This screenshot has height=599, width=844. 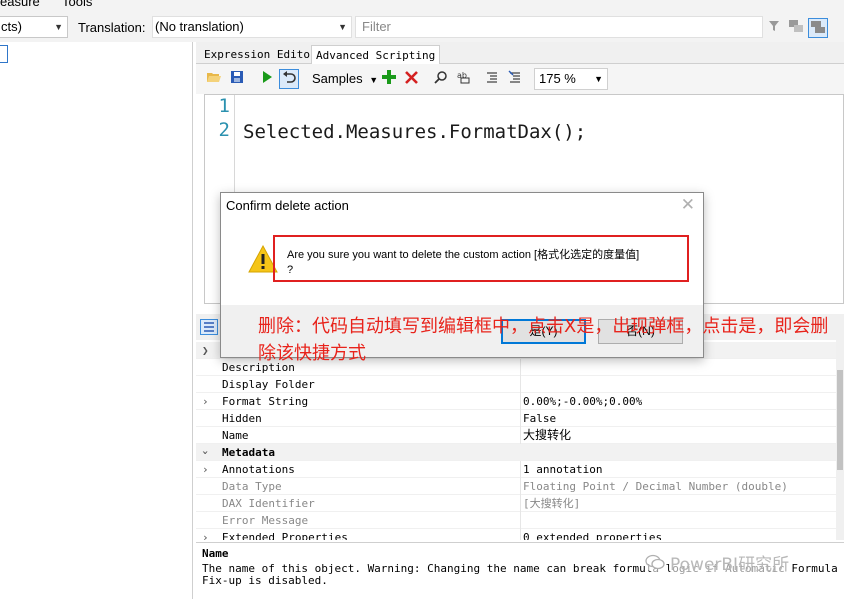 I want to click on code-line: Selected.Measures.FormatDax();, so click(x=414, y=132).